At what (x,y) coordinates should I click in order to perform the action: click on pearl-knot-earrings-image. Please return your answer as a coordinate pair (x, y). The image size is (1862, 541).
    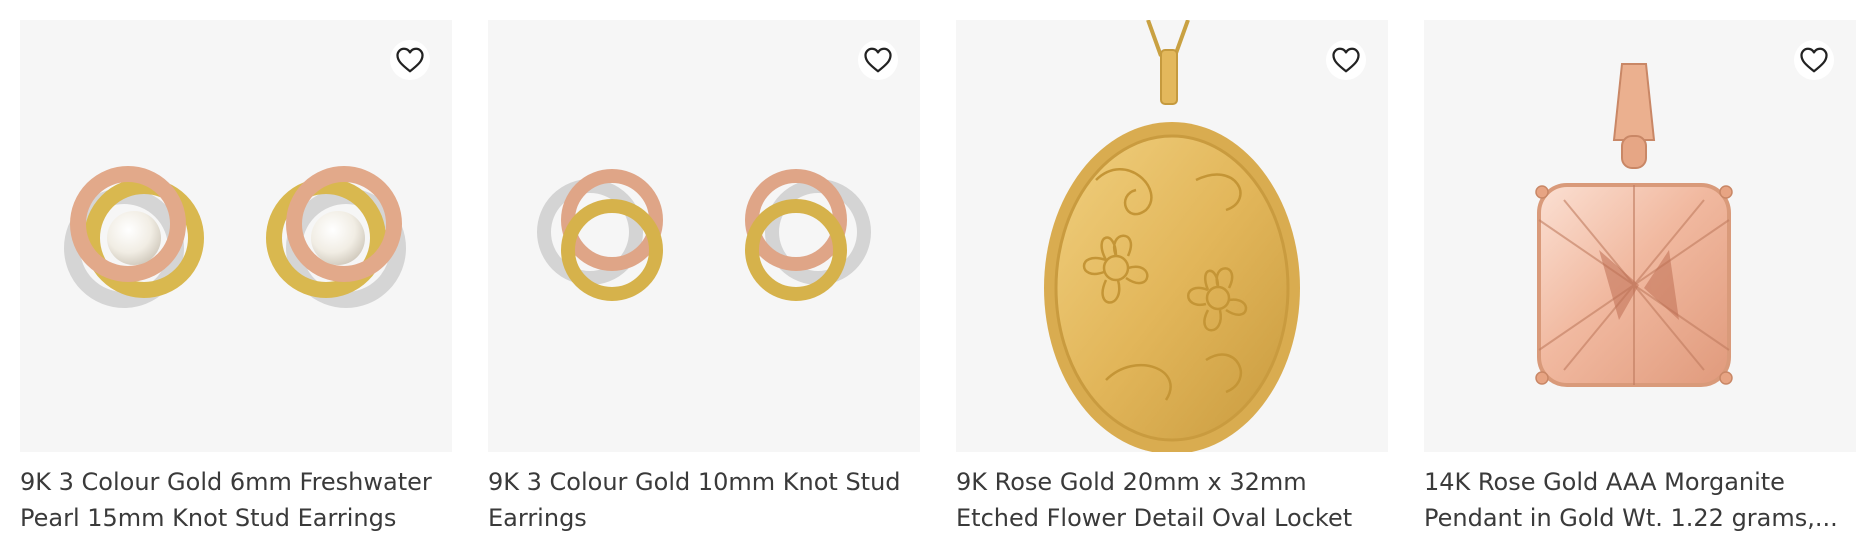
    Looking at the image, I should click on (235, 237).